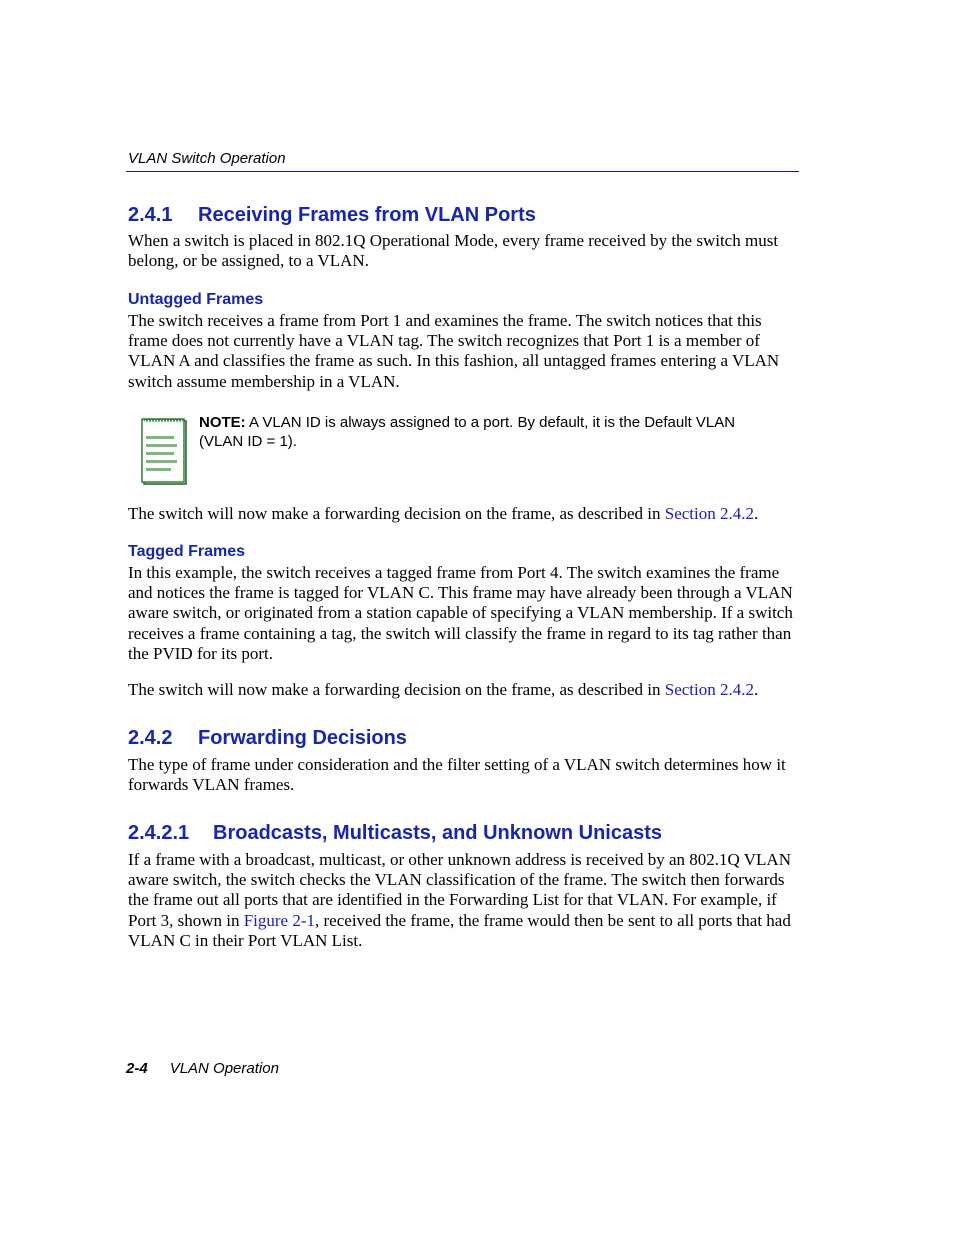 This screenshot has width=954, height=1235. What do you see at coordinates (200, 653) in the screenshot?
I see `text-line: the PVID for its port.` at bounding box center [200, 653].